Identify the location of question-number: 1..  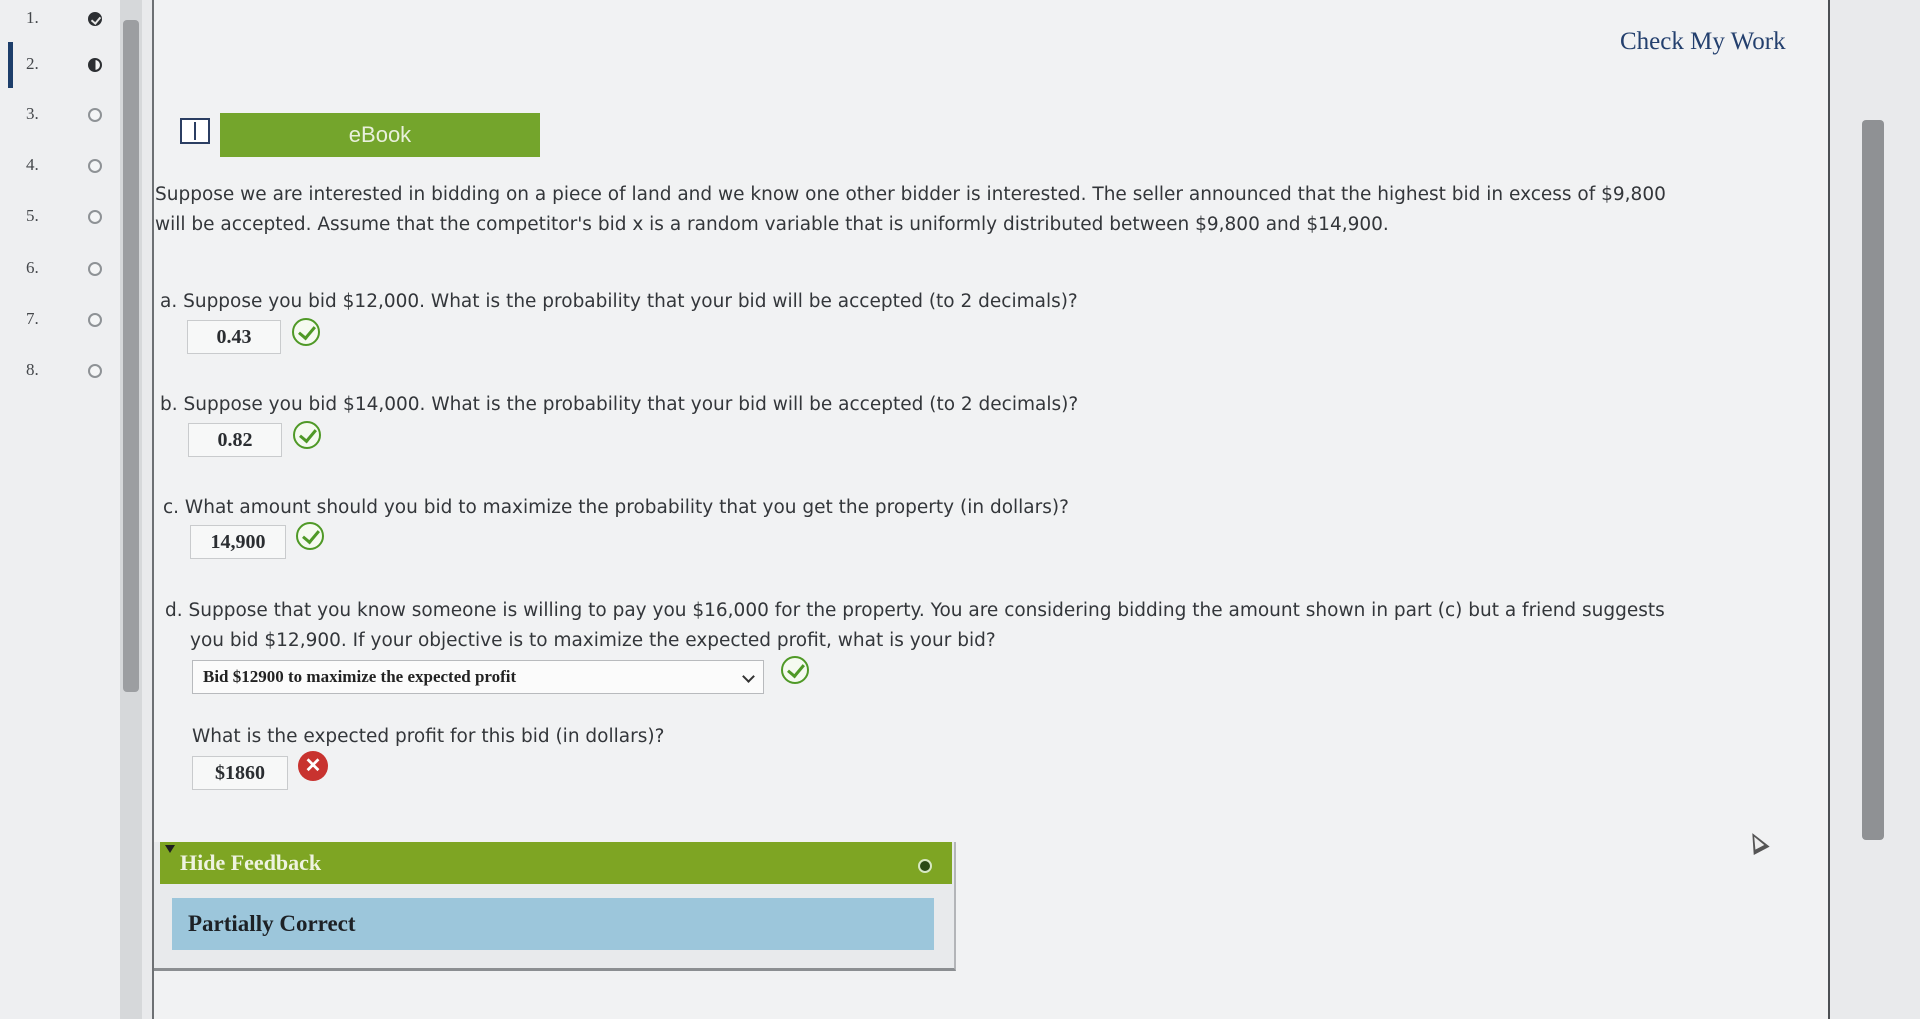
(32, 17).